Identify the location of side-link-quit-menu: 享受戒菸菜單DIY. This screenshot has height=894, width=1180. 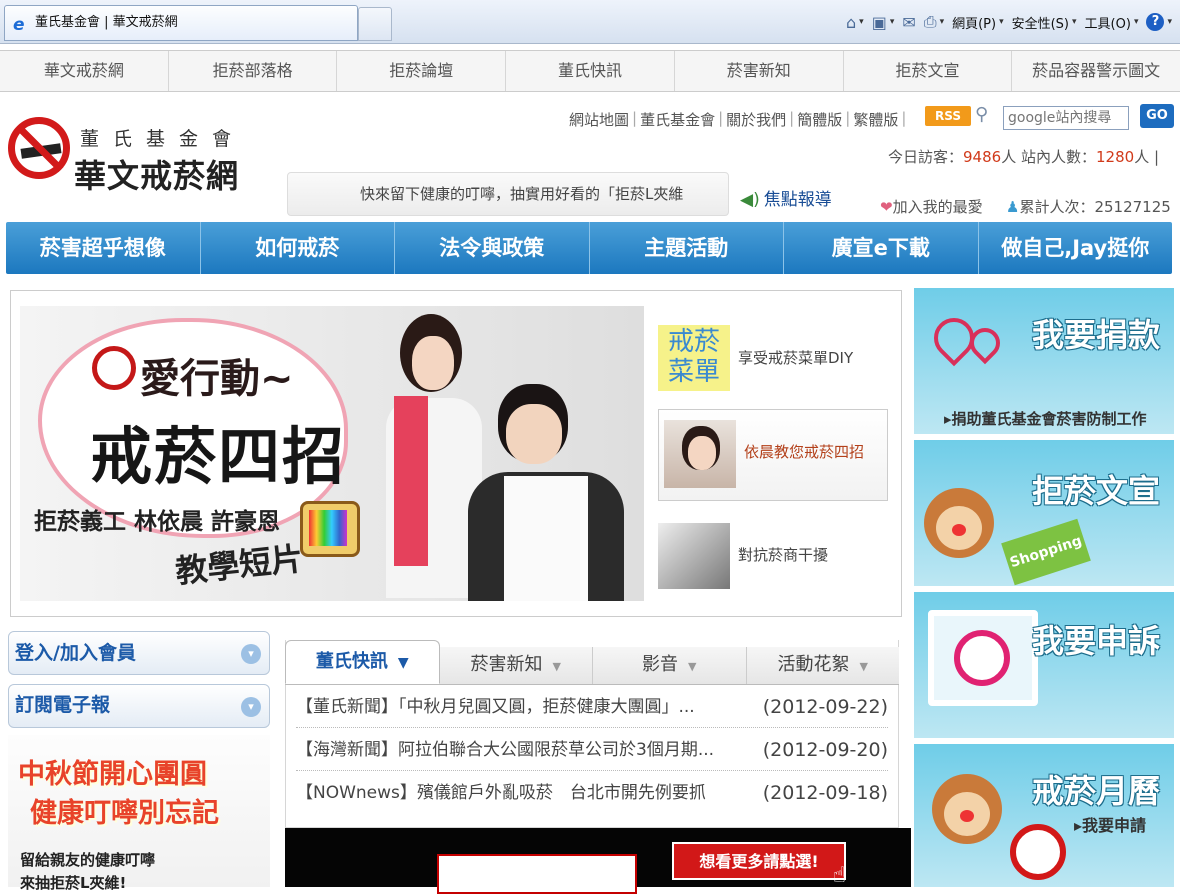
(795, 357).